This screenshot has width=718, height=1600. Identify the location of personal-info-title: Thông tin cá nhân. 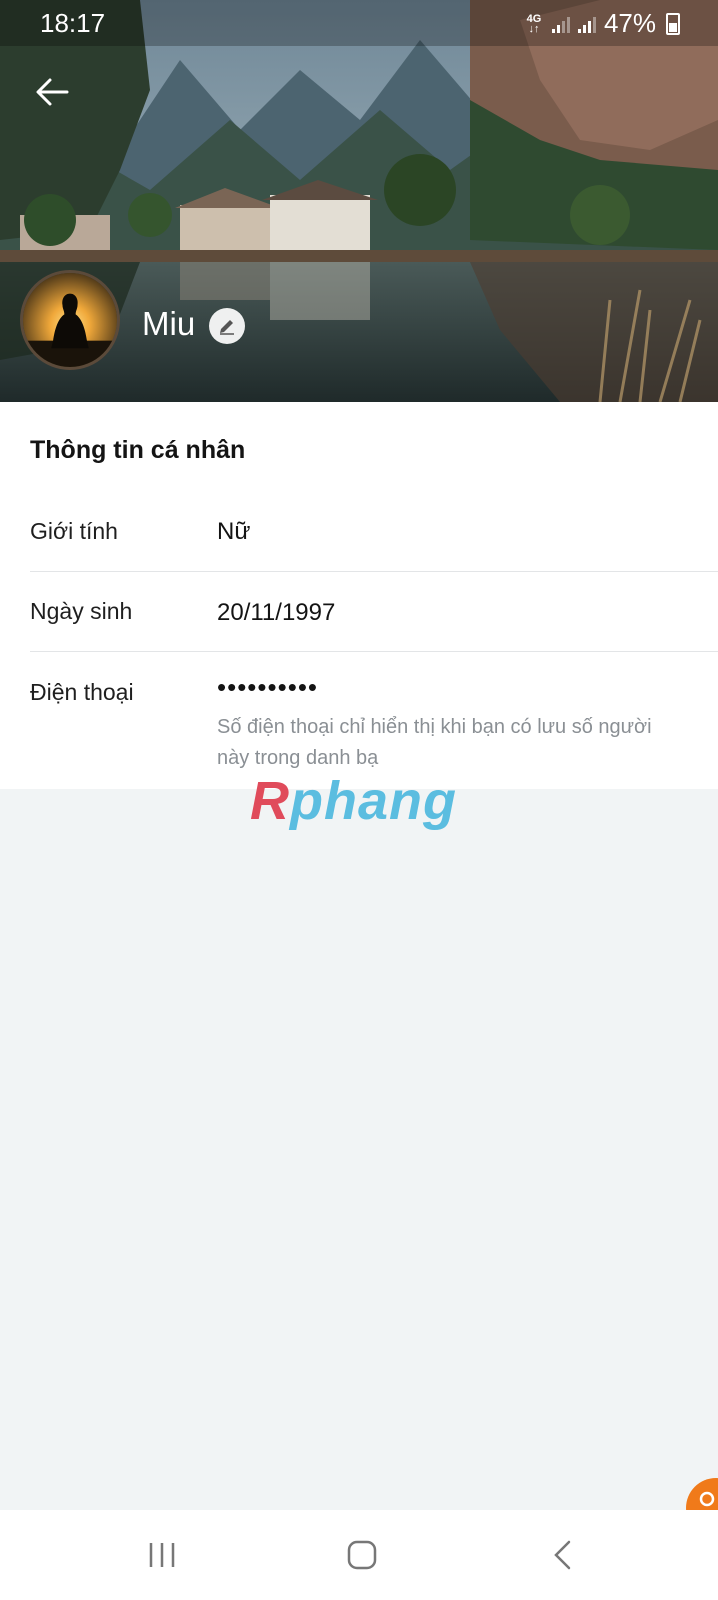
(138, 450).